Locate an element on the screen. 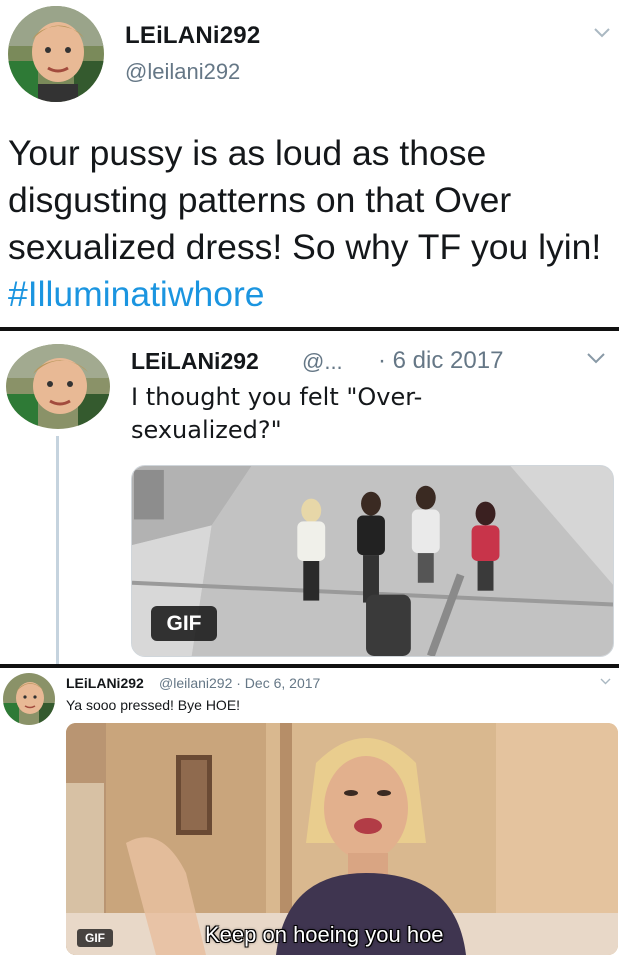  author-handle: @leilani292 is located at coordinates (182, 72).